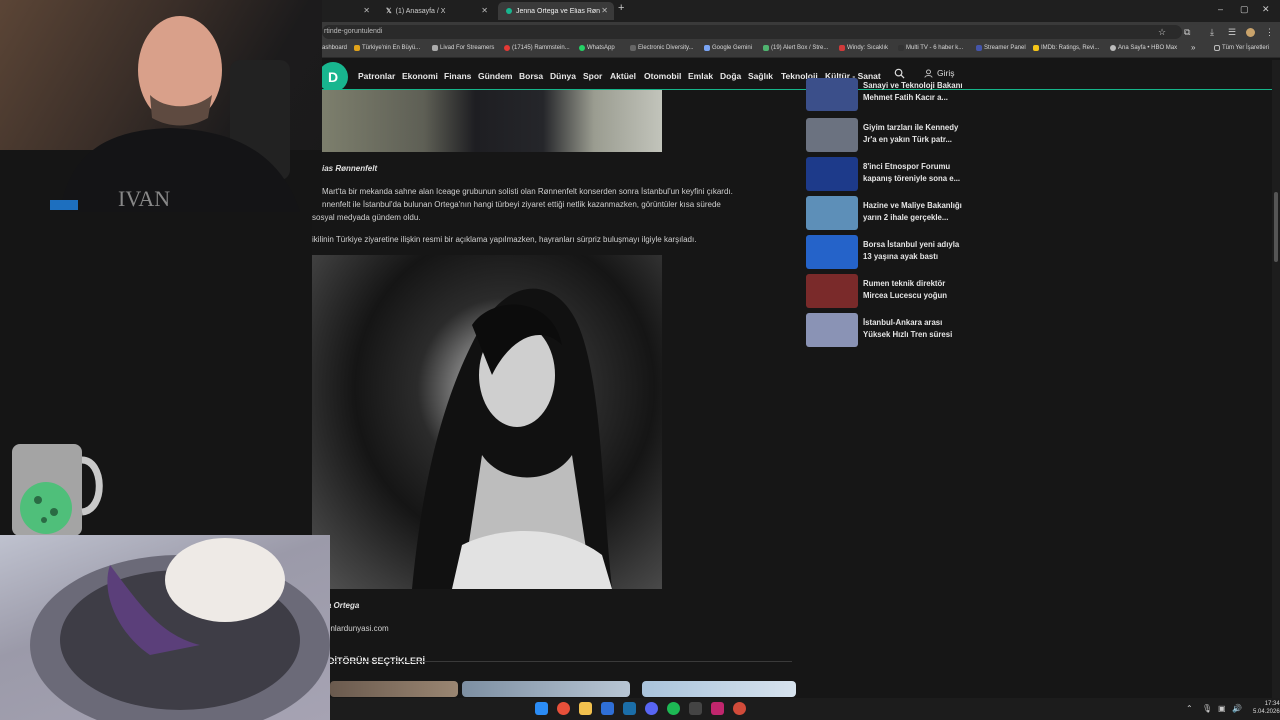 The image size is (1280, 720). Describe the element at coordinates (165, 627) in the screenshot. I see `pet-cam-overlay` at that location.